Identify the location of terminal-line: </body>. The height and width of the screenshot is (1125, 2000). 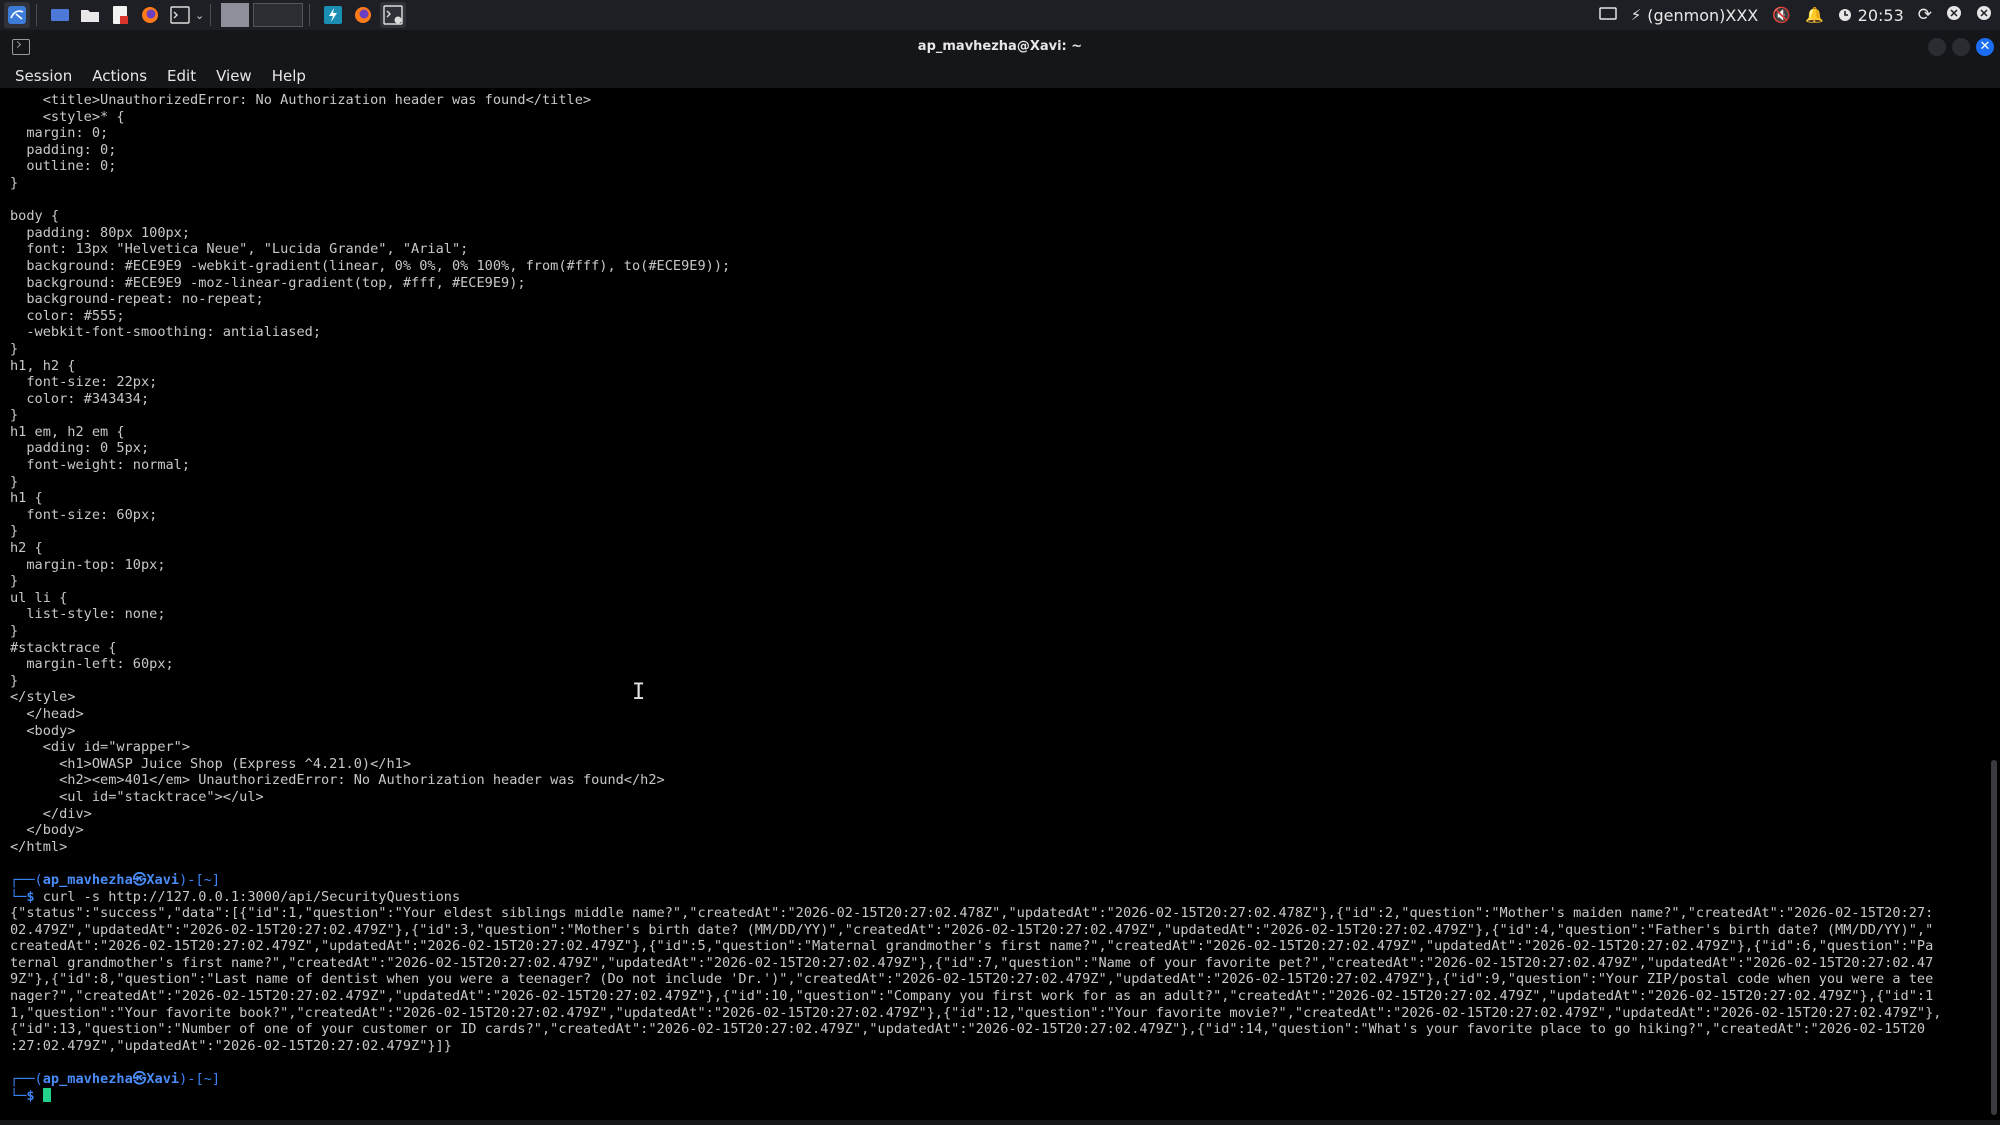
(47, 830).